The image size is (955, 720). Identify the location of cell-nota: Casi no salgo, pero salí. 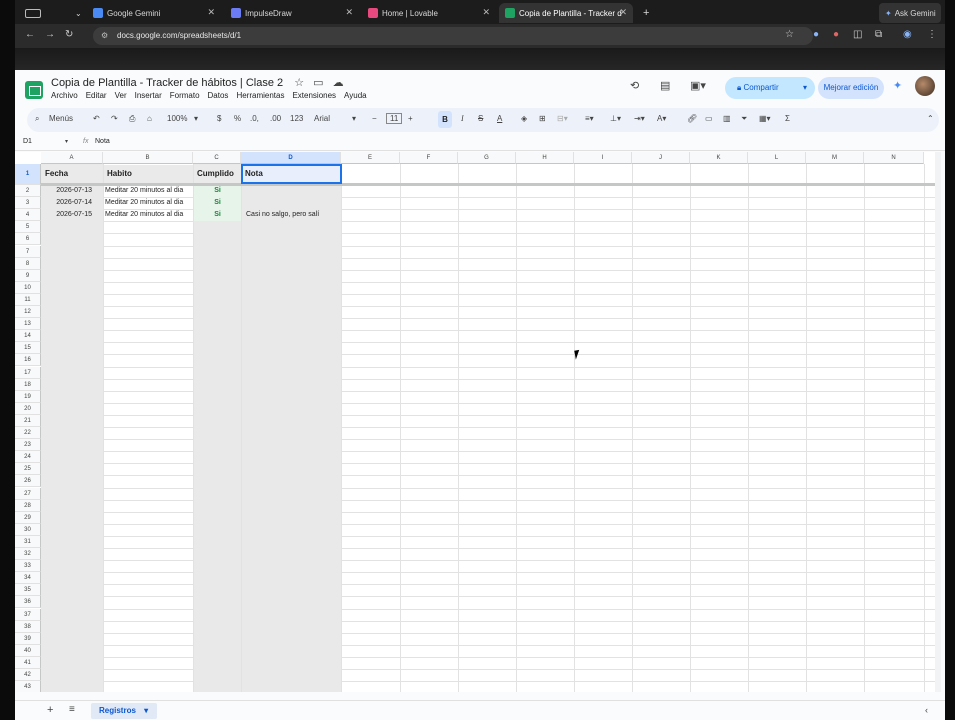
(309, 215).